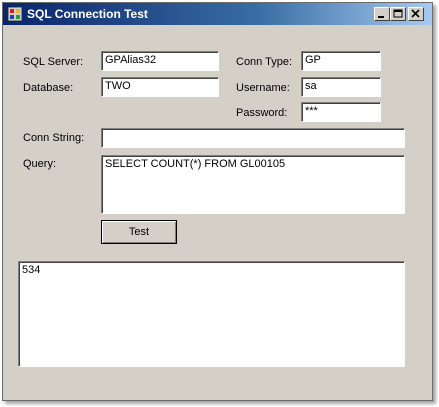 The height and width of the screenshot is (407, 439). What do you see at coordinates (87, 14) in the screenshot?
I see `window-title: SQL Connection Test` at bounding box center [87, 14].